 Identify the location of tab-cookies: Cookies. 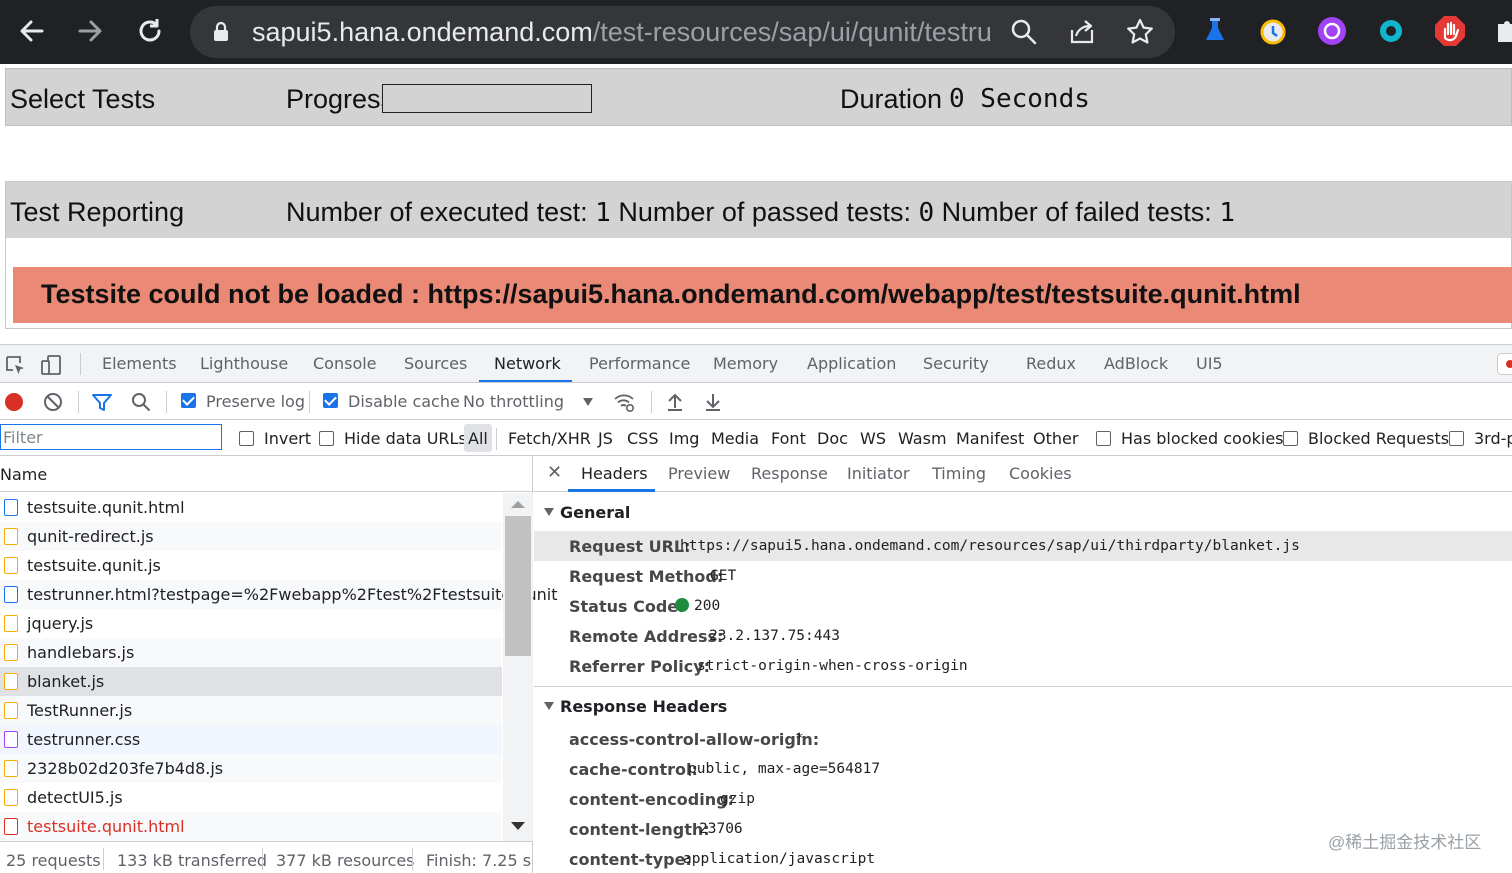
(1040, 473).